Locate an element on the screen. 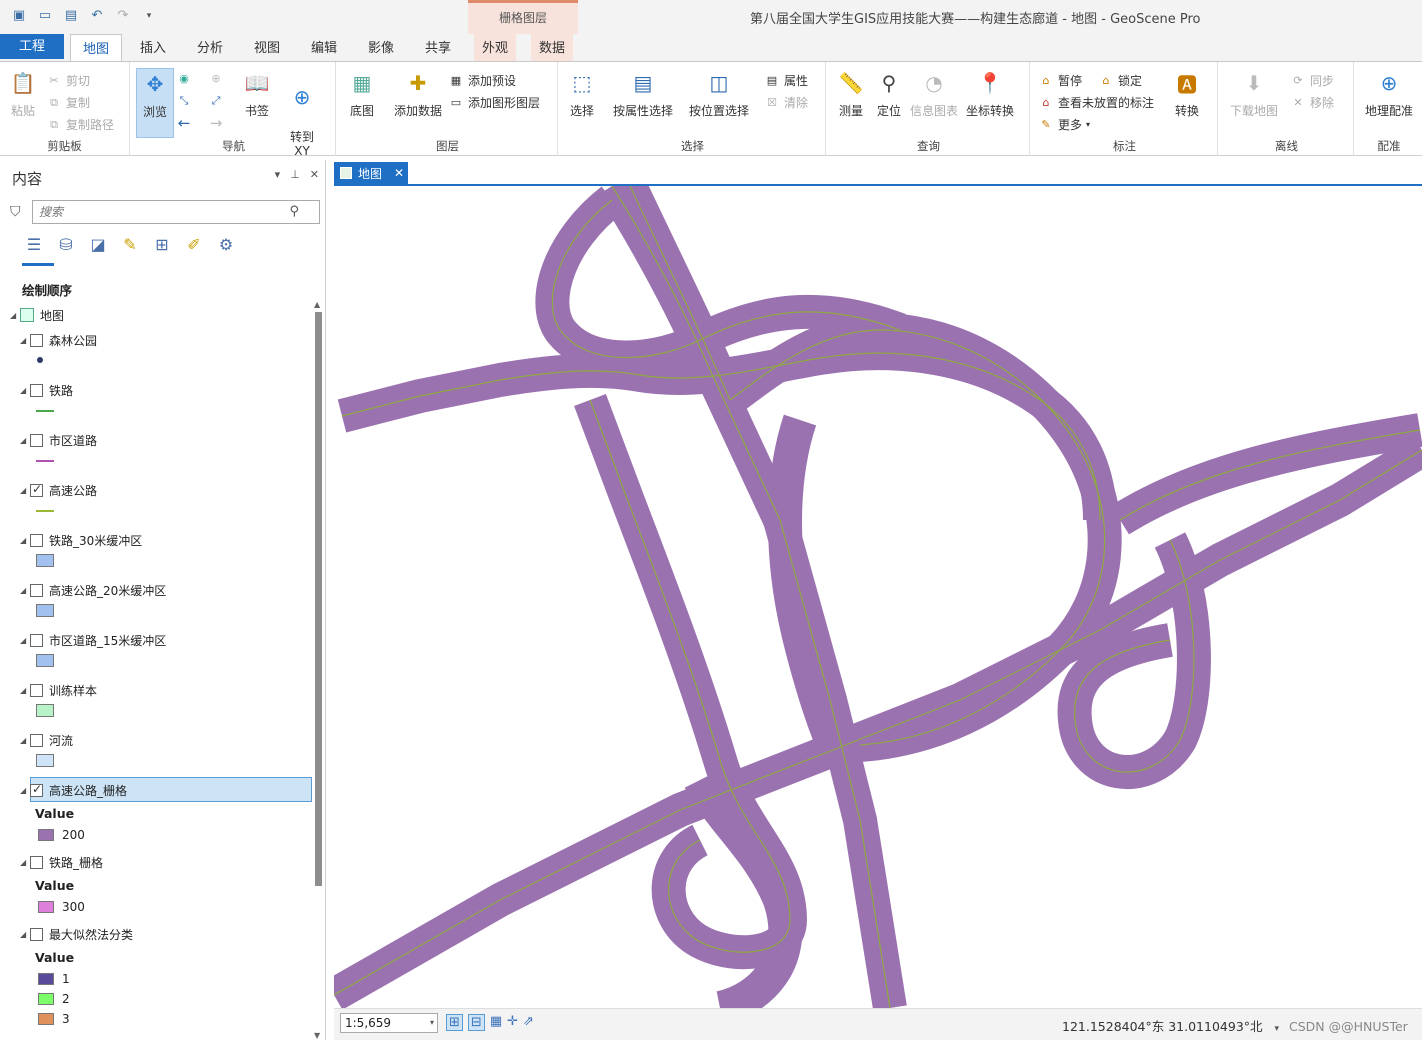 The width and height of the screenshot is (1422, 1040). convert-coords-button: 📍 坐标转换 is located at coordinates (990, 93).